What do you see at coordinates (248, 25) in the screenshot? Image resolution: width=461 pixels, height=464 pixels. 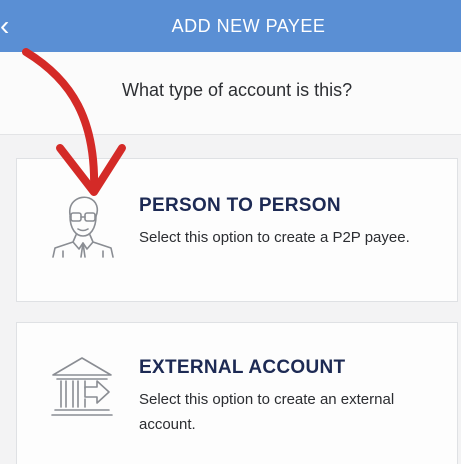 I see `page-title: ADD NEW PAYEE` at bounding box center [248, 25].